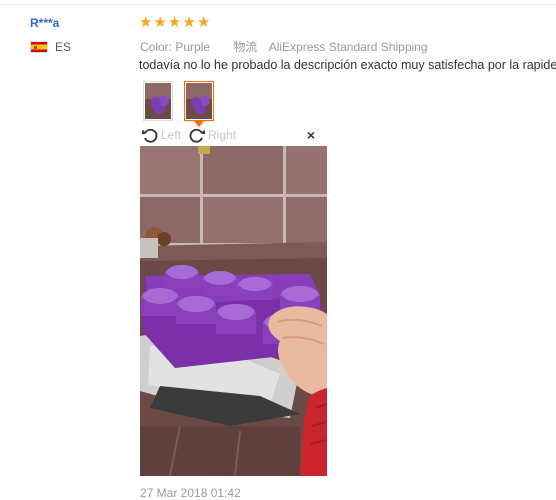 The width and height of the screenshot is (556, 500). What do you see at coordinates (348, 47) in the screenshot?
I see `shipping-value: AliExpress Standard Shipping` at bounding box center [348, 47].